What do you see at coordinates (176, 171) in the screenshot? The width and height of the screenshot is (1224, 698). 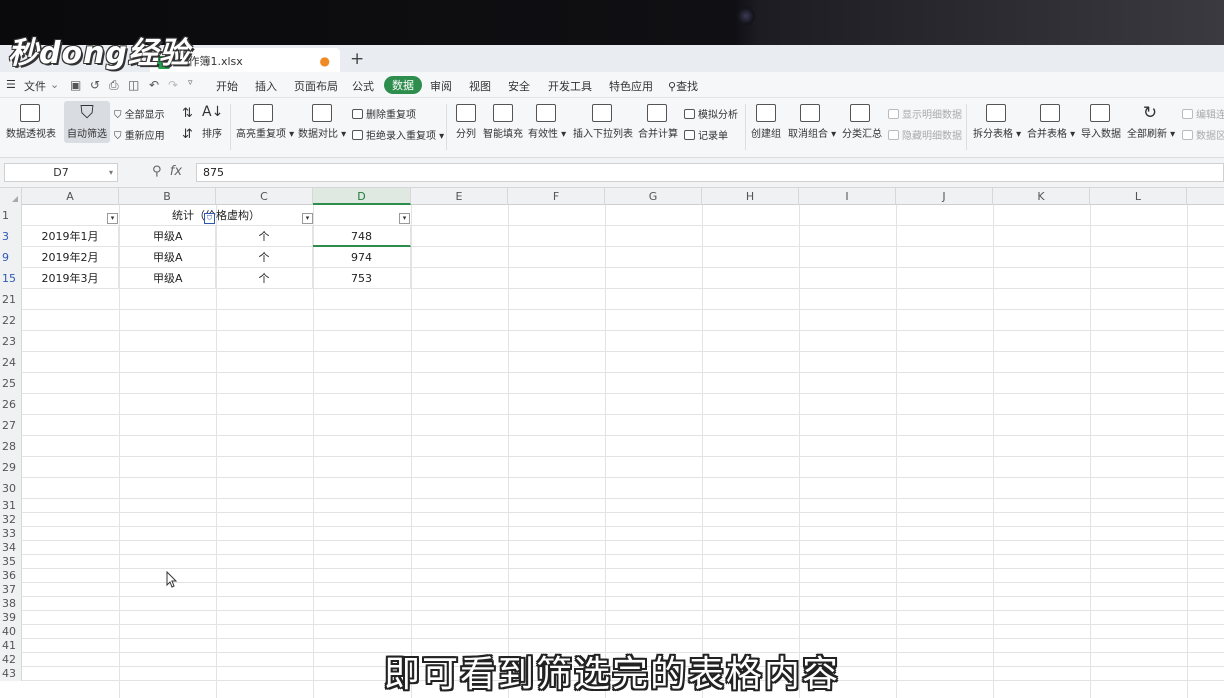 I see `fx-icon: fx` at bounding box center [176, 171].